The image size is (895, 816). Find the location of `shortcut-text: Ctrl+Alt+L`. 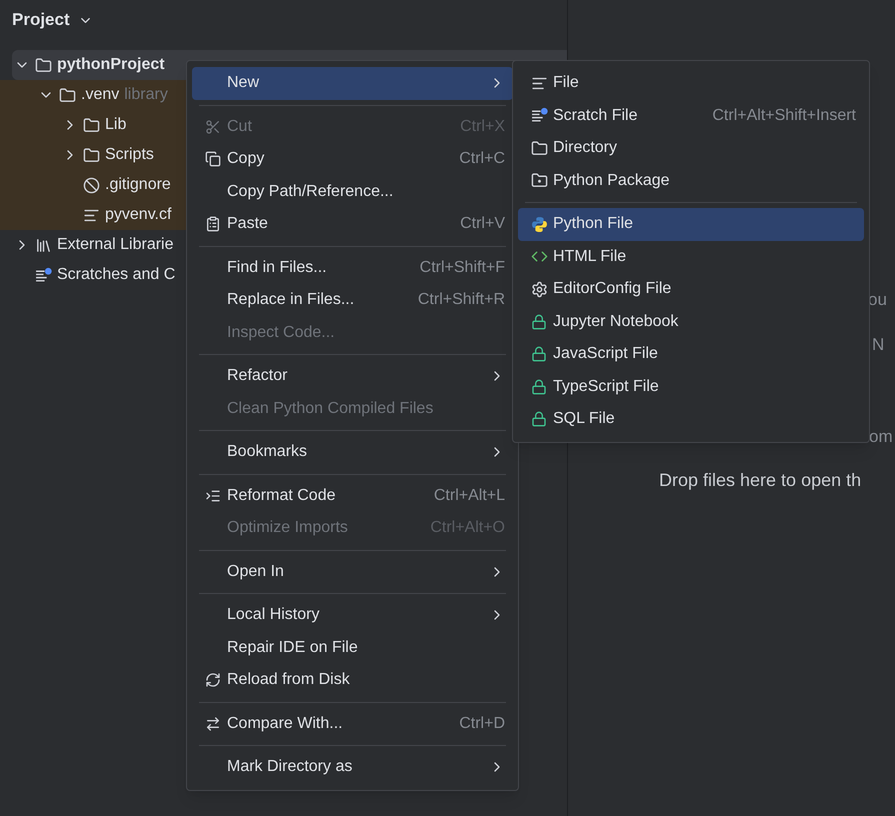

shortcut-text: Ctrl+Alt+L is located at coordinates (469, 496).